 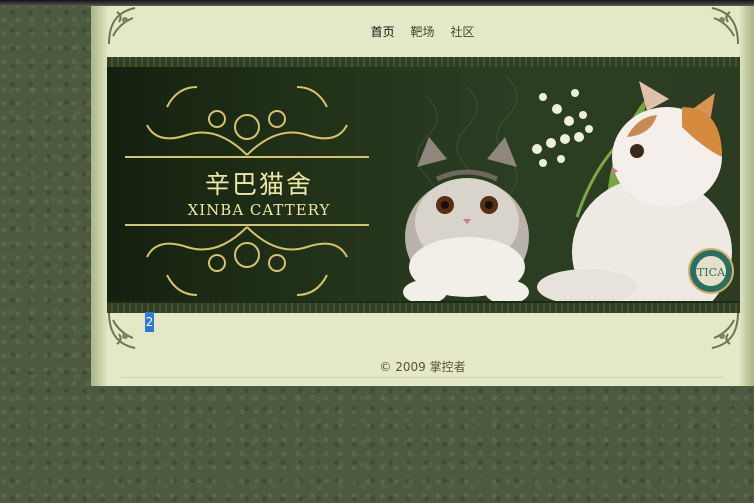 What do you see at coordinates (422, 367) in the screenshot?
I see `copyright-text: © 2009 掌控者` at bounding box center [422, 367].